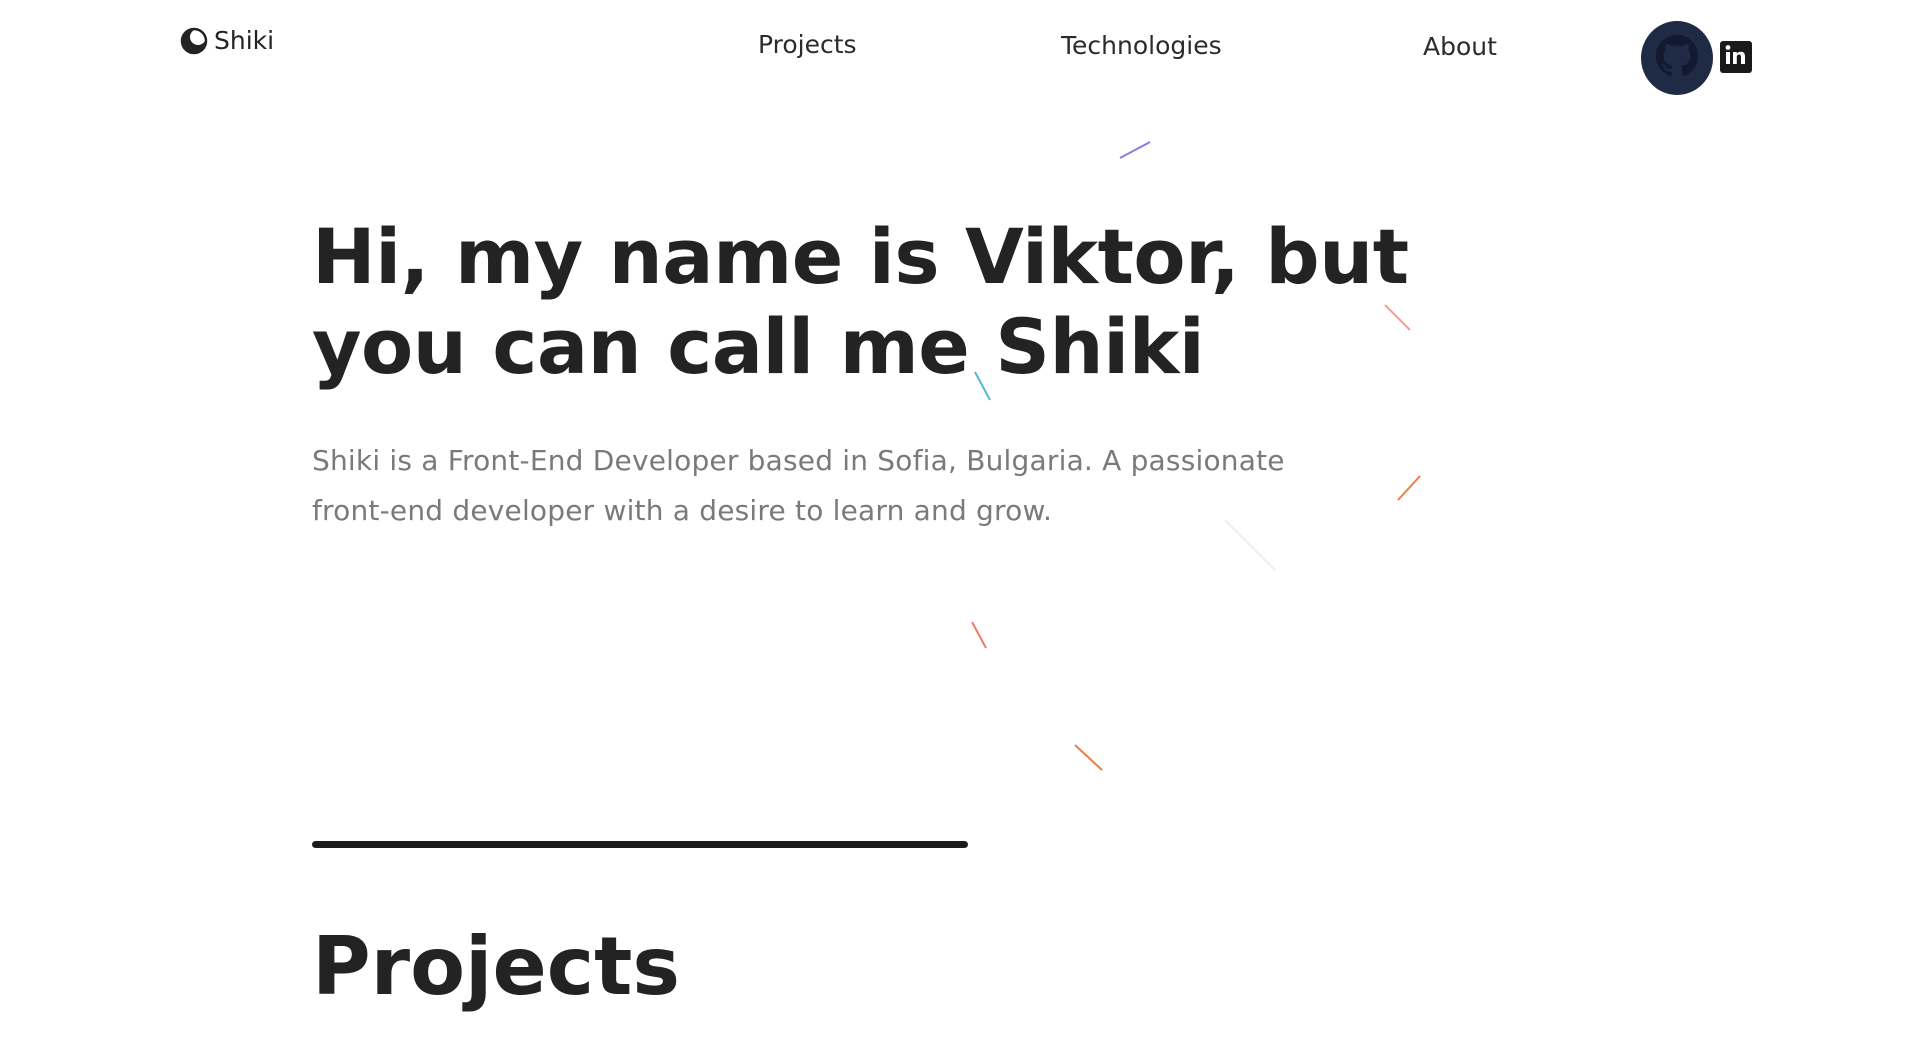 This screenshot has height=1053, width=1920. What do you see at coordinates (807, 44) in the screenshot?
I see `nav-link-projects: Projects` at bounding box center [807, 44].